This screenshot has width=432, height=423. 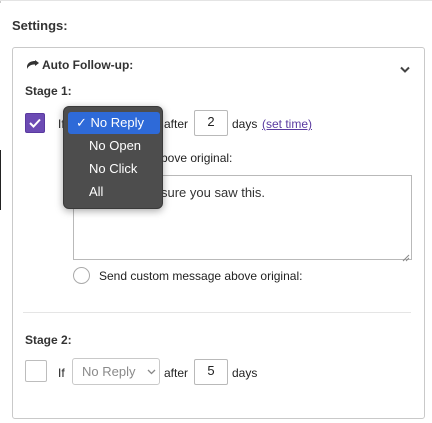 I want to click on dropdown-option-no-open: No Open, so click(x=114, y=146).